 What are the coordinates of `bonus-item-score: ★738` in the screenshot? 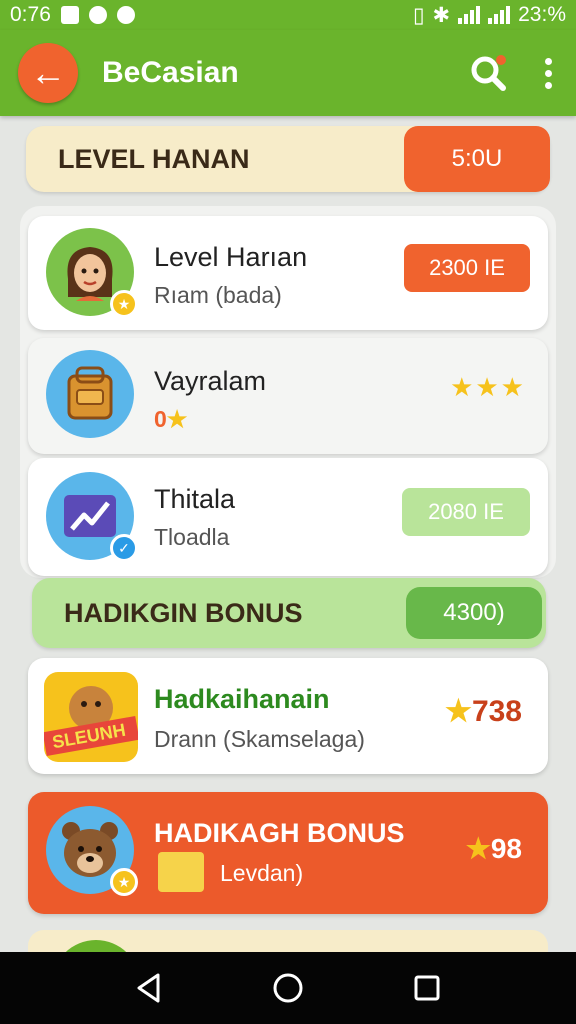 It's located at (483, 711).